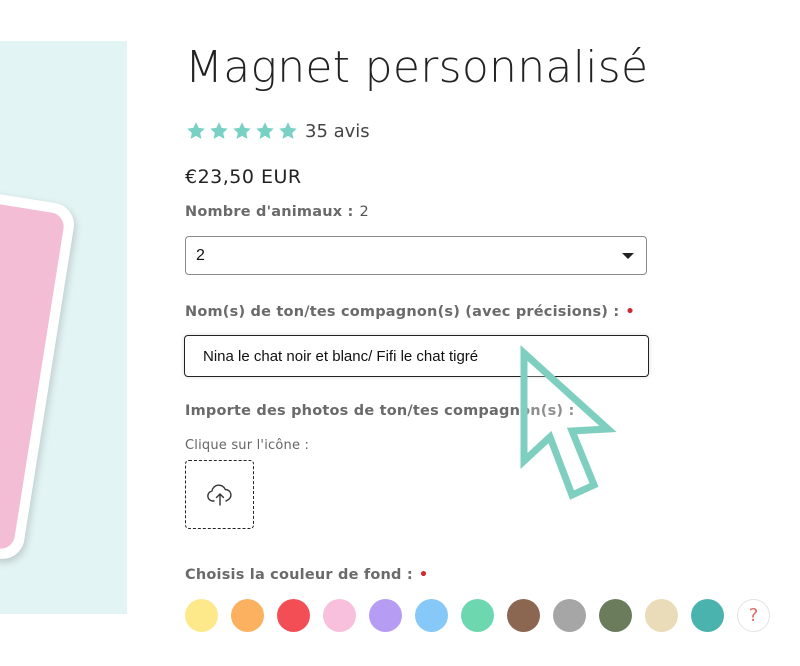 The image size is (800, 666). What do you see at coordinates (243, 177) in the screenshot?
I see `product-price: €23,50 EUR` at bounding box center [243, 177].